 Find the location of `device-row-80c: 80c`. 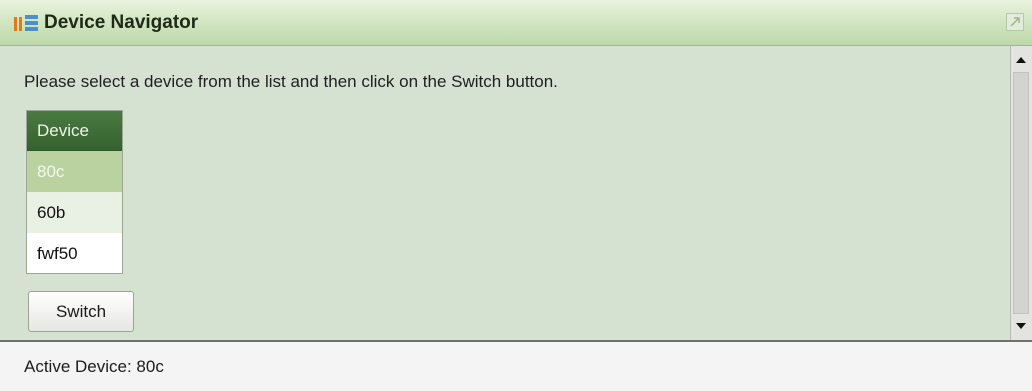

device-row-80c: 80c is located at coordinates (74, 171).